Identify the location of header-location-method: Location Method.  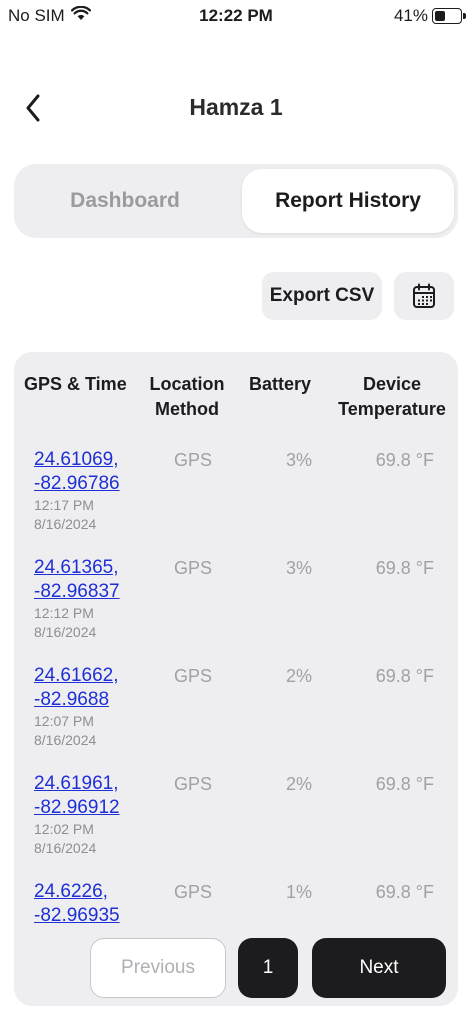
(187, 397).